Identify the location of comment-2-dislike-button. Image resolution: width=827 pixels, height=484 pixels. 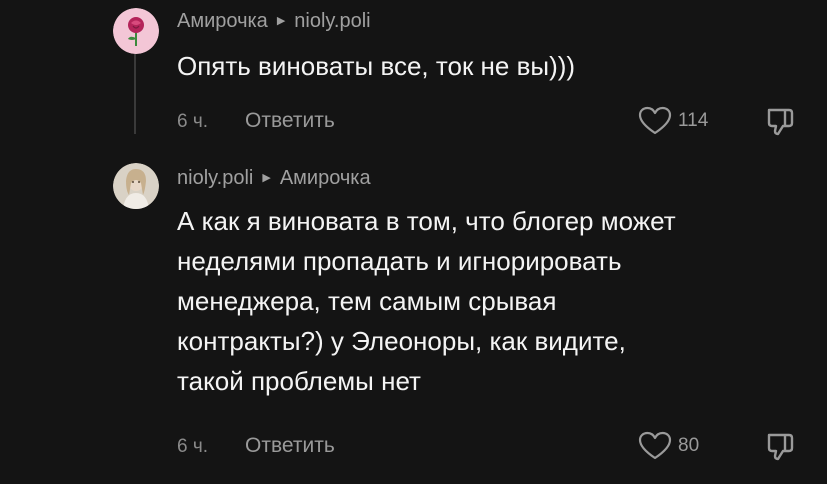
(780, 449).